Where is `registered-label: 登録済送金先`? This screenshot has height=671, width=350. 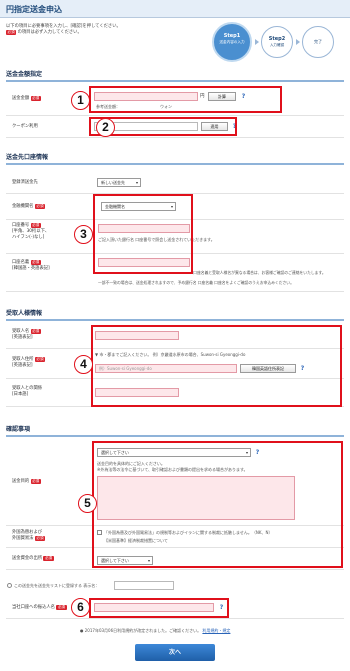
registered-label: 登録済送金先 is located at coordinates (25, 182).